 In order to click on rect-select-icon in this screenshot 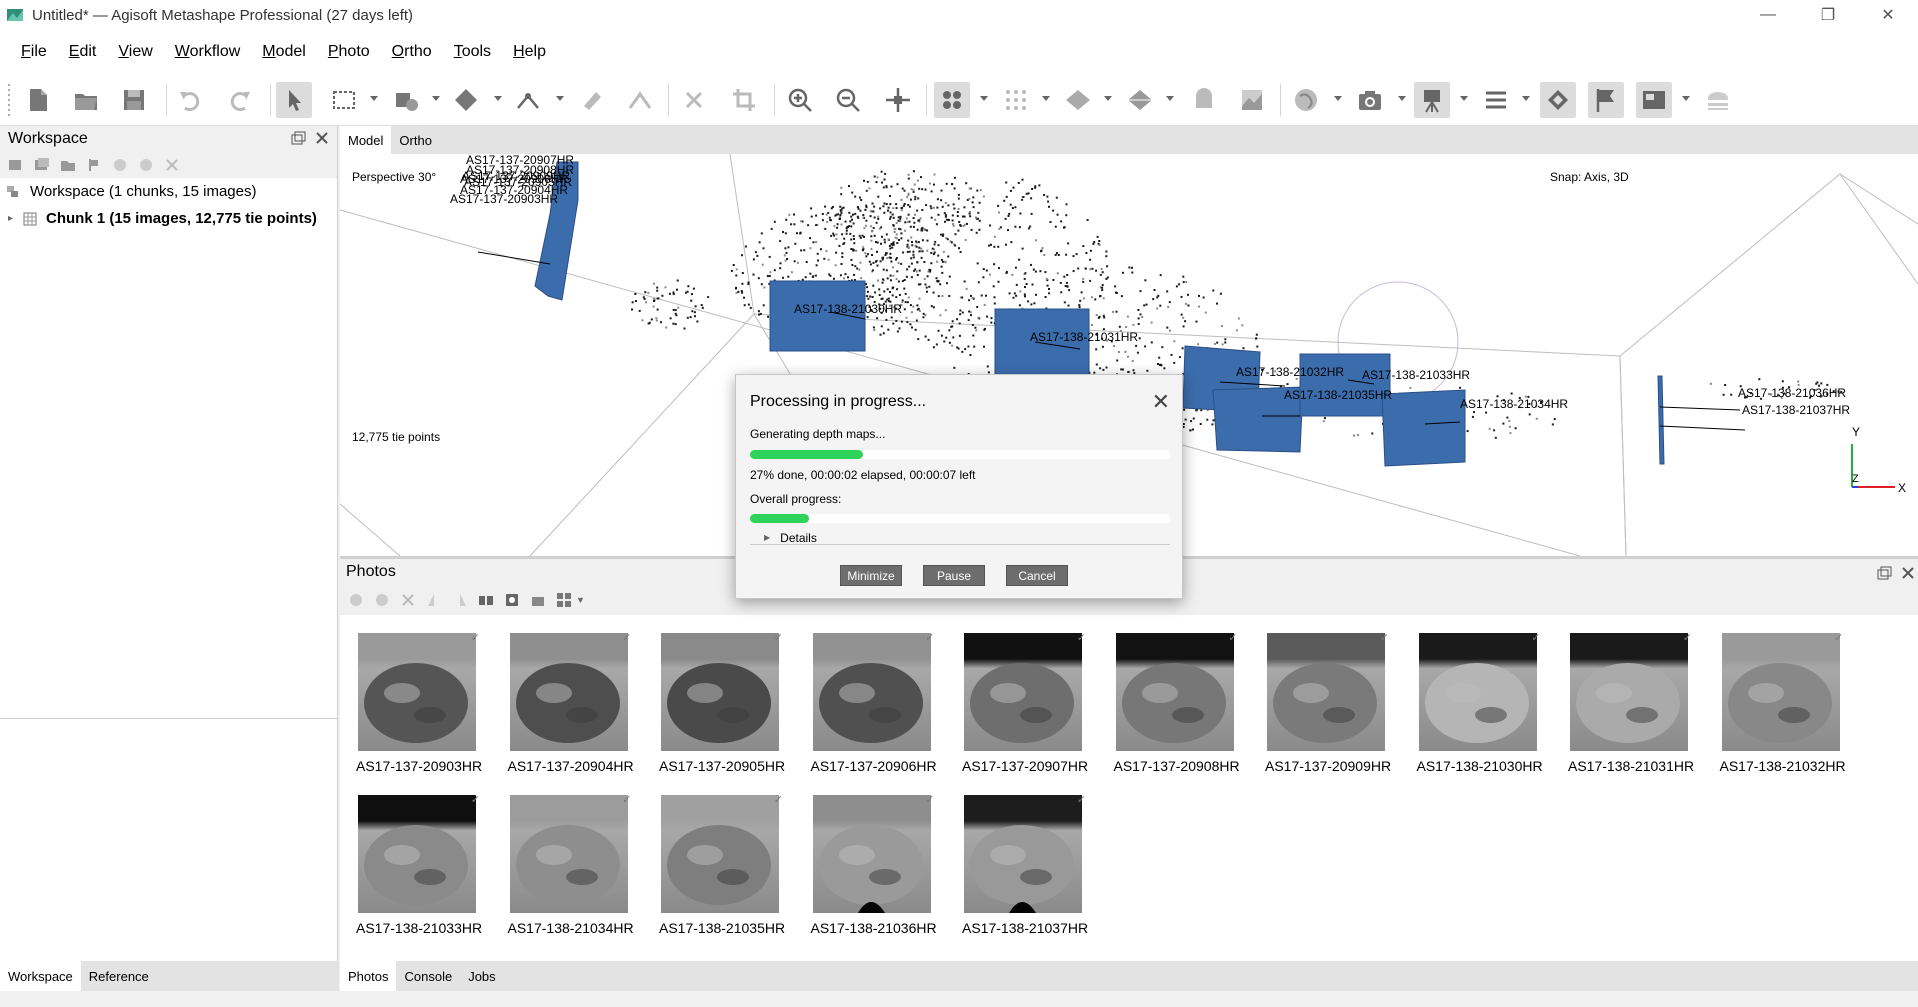, I will do `click(344, 100)`.